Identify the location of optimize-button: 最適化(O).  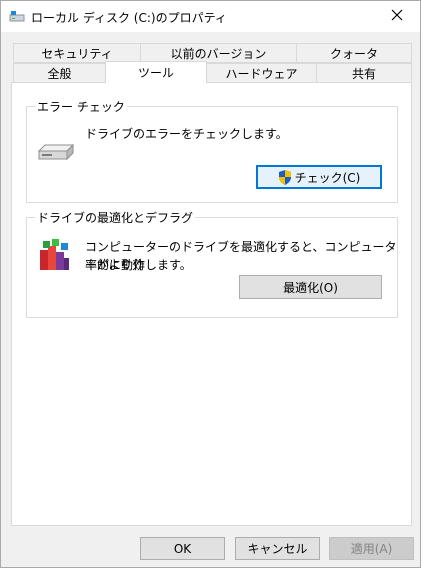
(310, 287).